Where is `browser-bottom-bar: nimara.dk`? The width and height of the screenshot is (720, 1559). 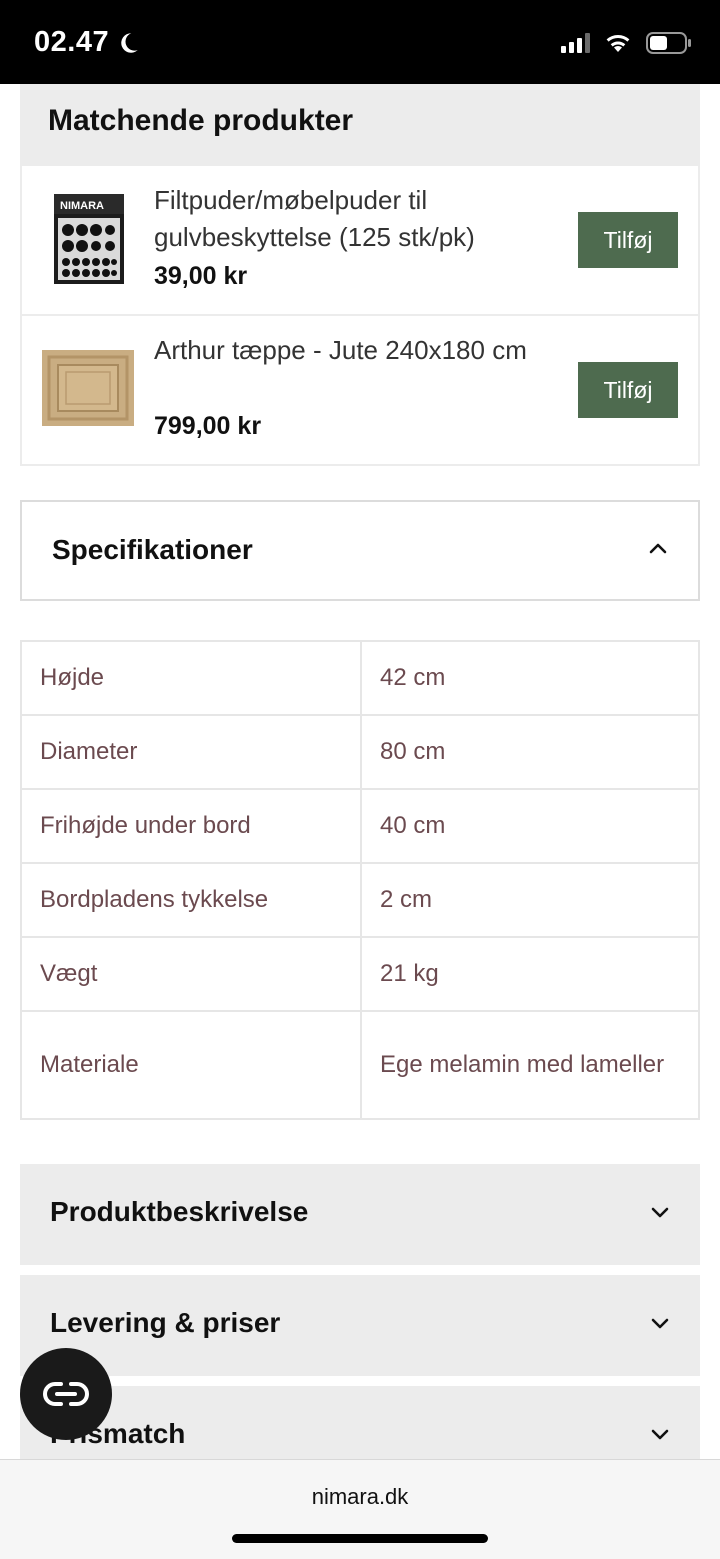 browser-bottom-bar: nimara.dk is located at coordinates (360, 1509).